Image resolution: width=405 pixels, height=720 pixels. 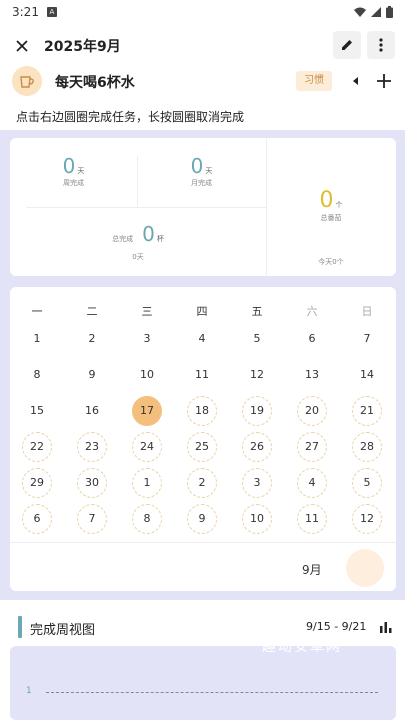 I want to click on caret-left-icon, so click(x=355, y=81).